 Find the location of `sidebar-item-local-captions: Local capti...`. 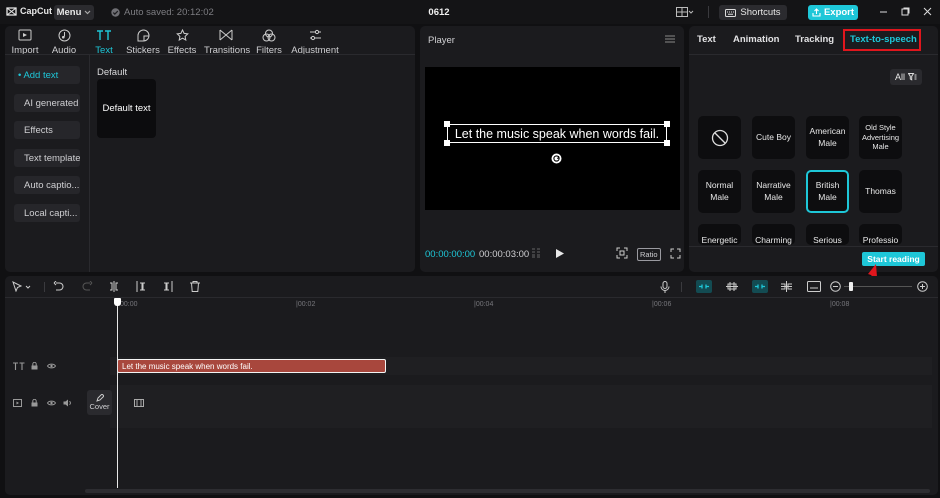

sidebar-item-local-captions: Local capti... is located at coordinates (47, 213).